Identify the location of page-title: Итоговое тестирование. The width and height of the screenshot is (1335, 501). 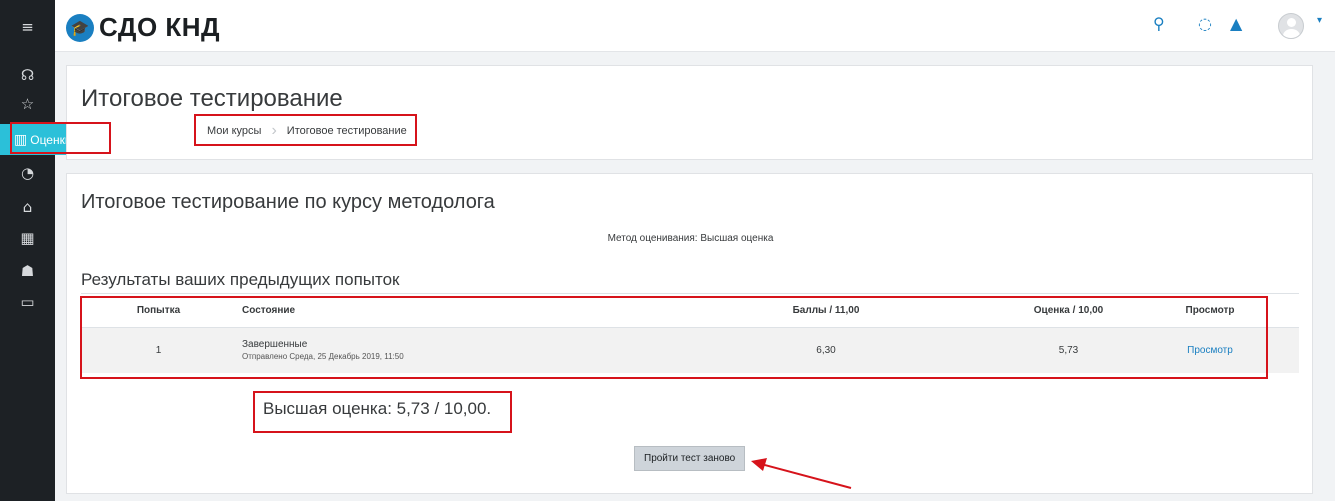
(212, 98).